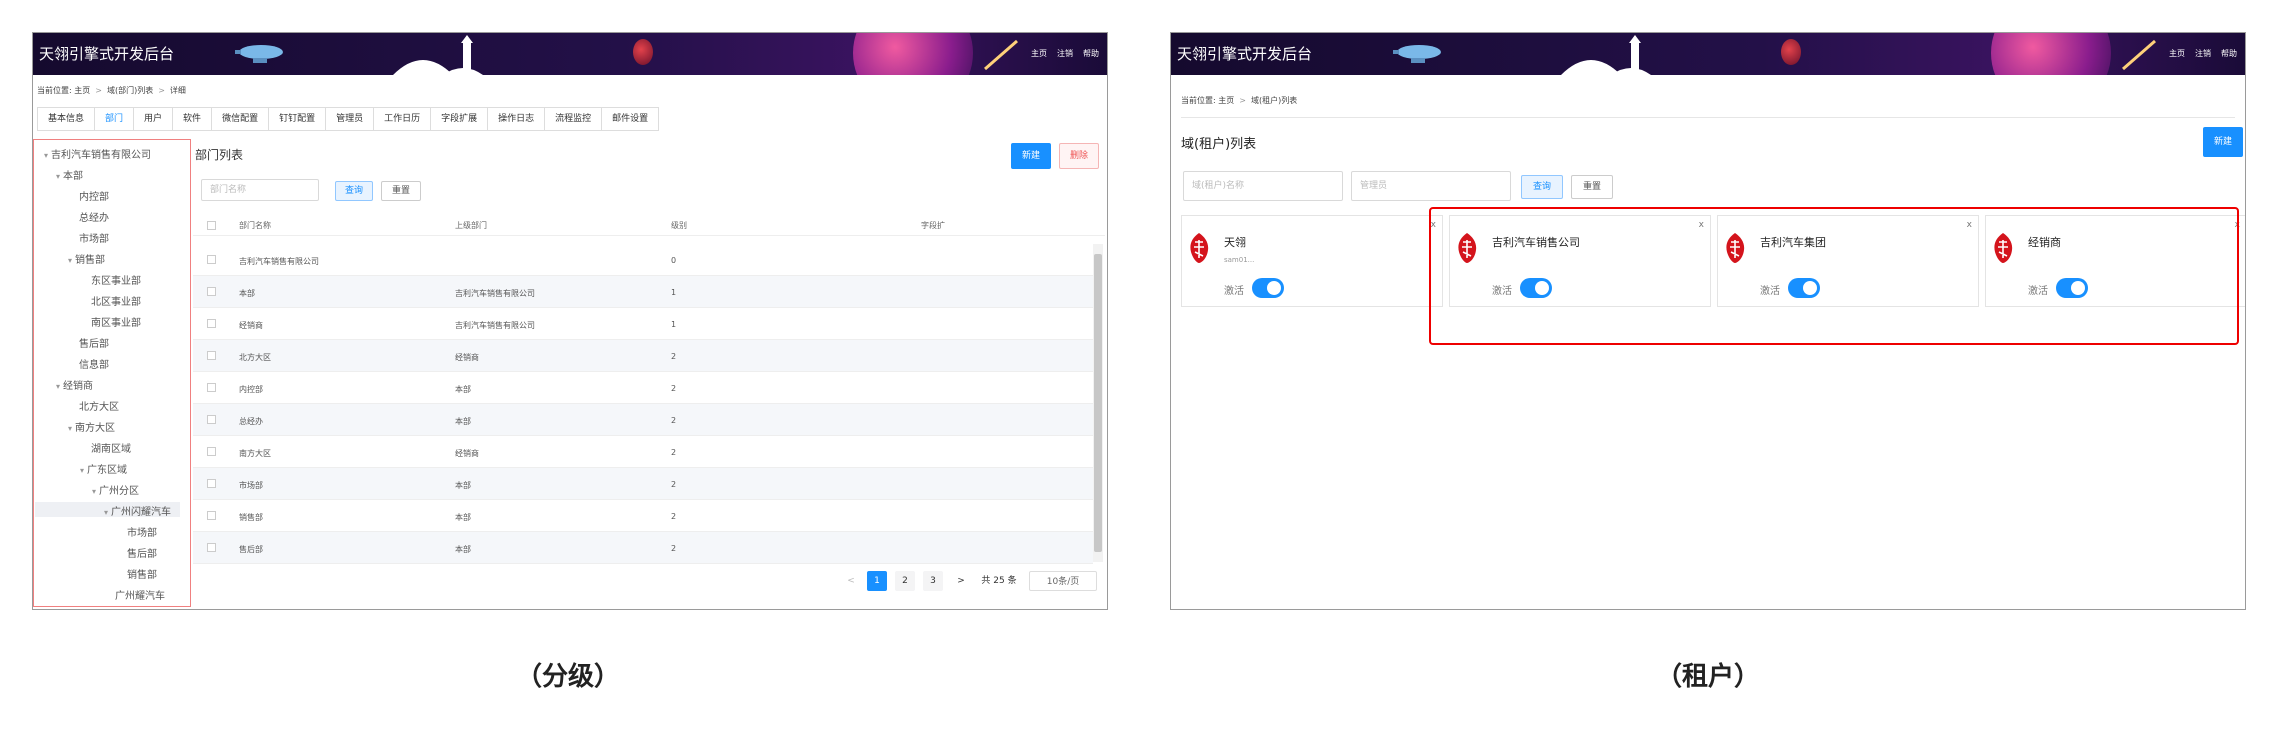  What do you see at coordinates (463, 389) in the screenshot?
I see `cell-parent: 本部` at bounding box center [463, 389].